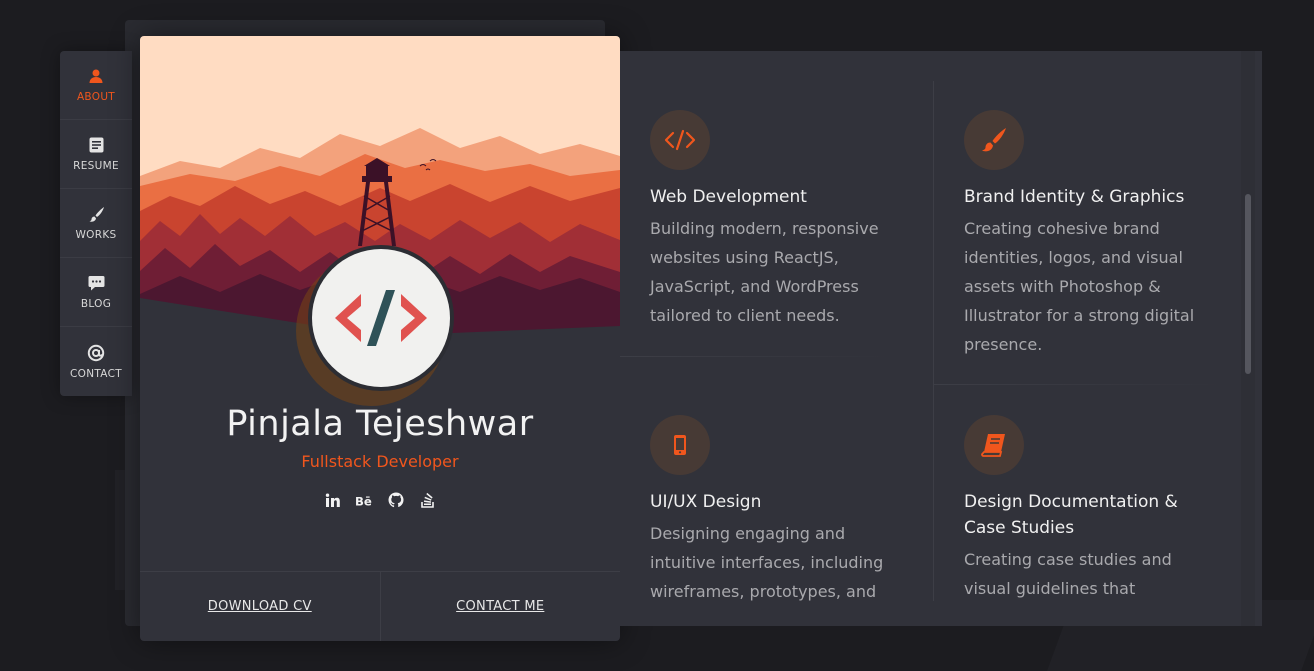 This screenshot has height=671, width=1314. Describe the element at coordinates (96, 145) in the screenshot. I see `document-icon` at that location.